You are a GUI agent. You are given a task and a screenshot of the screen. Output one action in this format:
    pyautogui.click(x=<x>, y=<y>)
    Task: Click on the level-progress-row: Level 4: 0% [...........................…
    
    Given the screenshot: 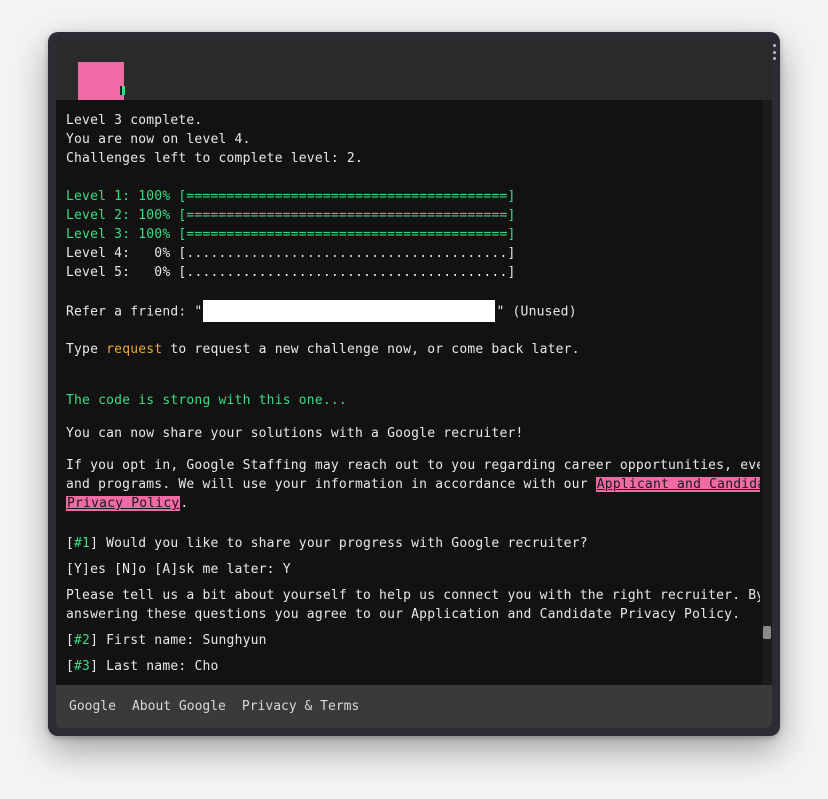 What is the action you would take?
    pyautogui.click(x=291, y=253)
    